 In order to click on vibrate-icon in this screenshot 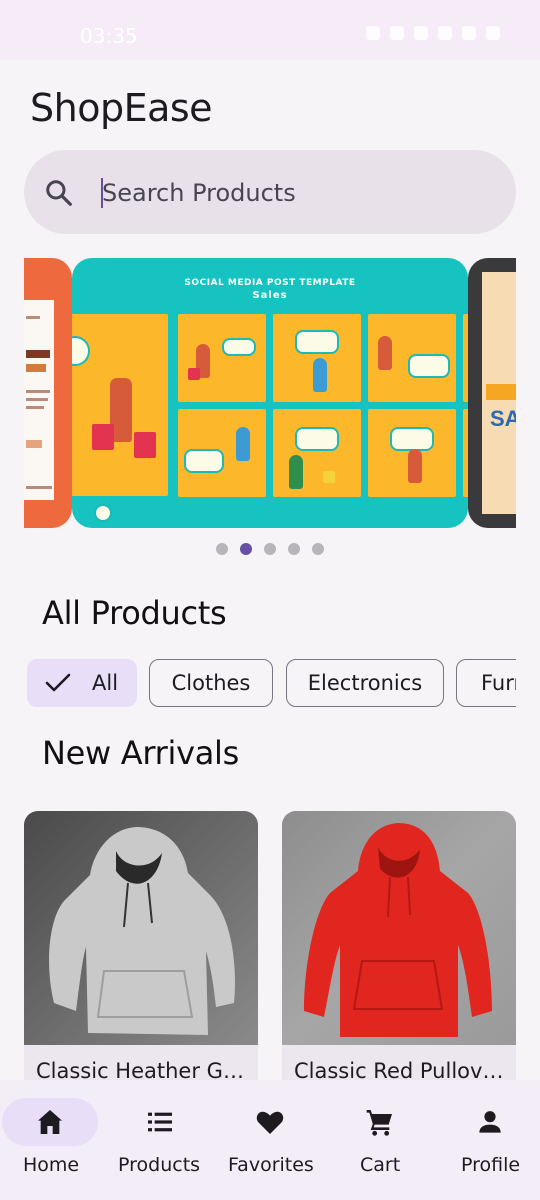, I will do `click(397, 33)`.